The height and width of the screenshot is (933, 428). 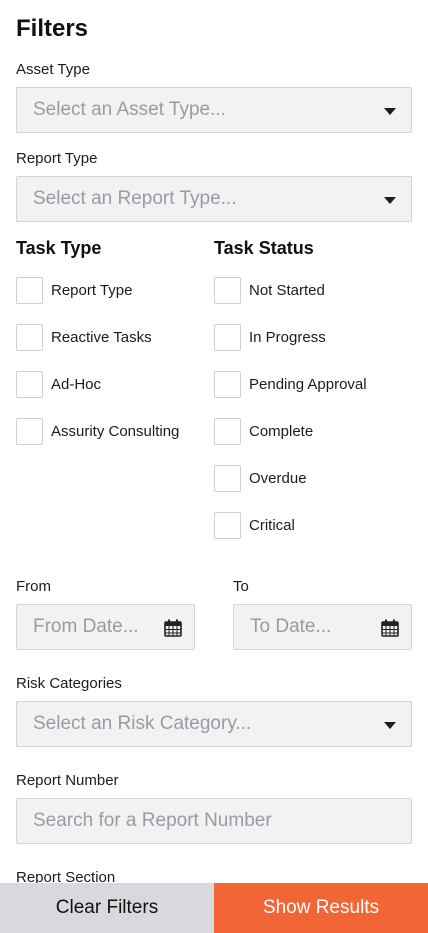 I want to click on report-number-input: Search for a Report Number, so click(x=214, y=821).